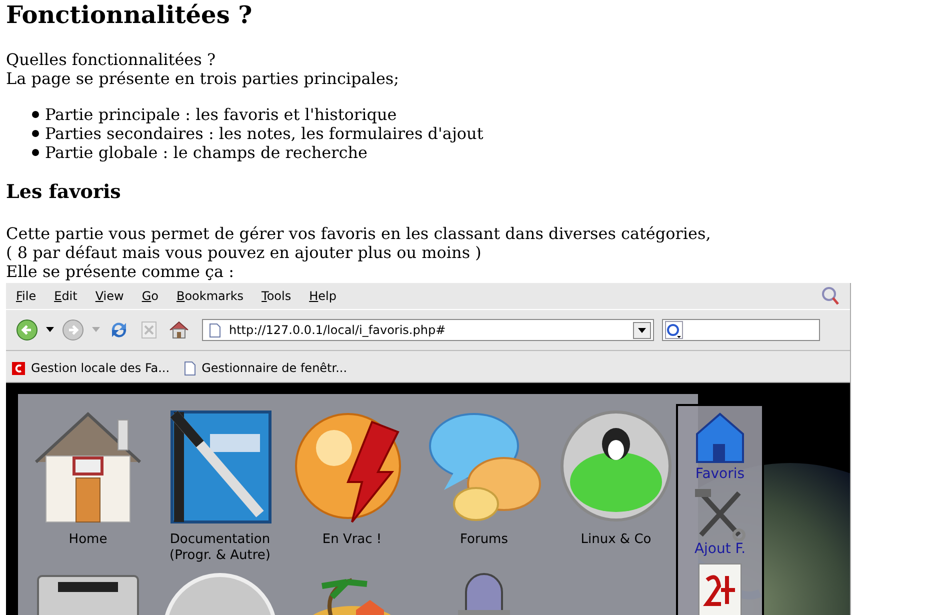 This screenshot has width=945, height=615. I want to click on throbber-icon, so click(830, 296).